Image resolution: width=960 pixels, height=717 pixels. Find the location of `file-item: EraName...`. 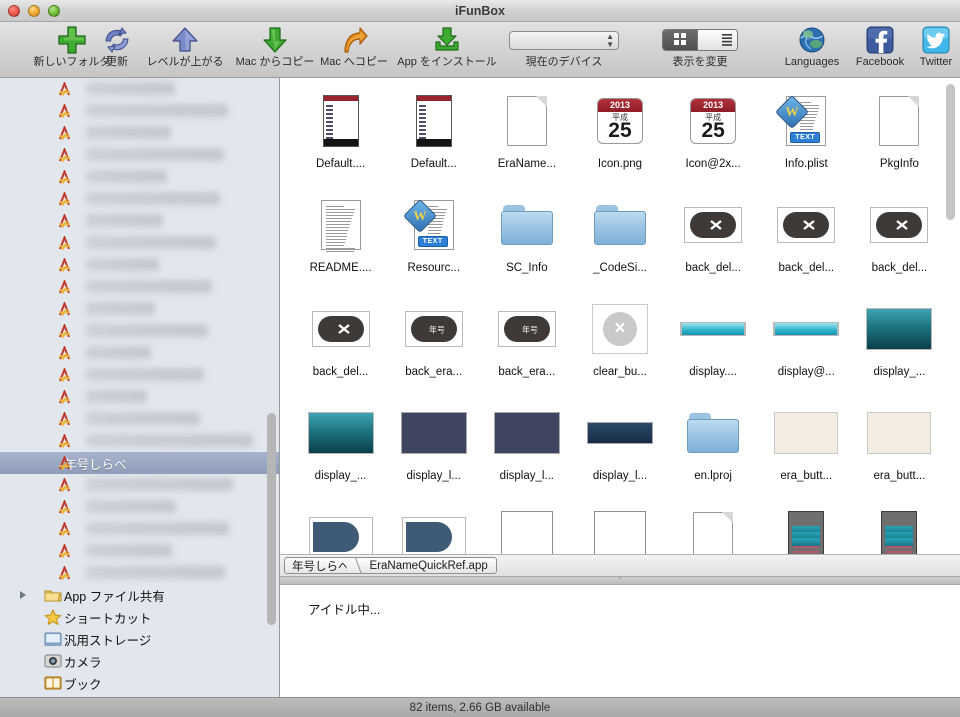

file-item: EraName... is located at coordinates (526, 136).